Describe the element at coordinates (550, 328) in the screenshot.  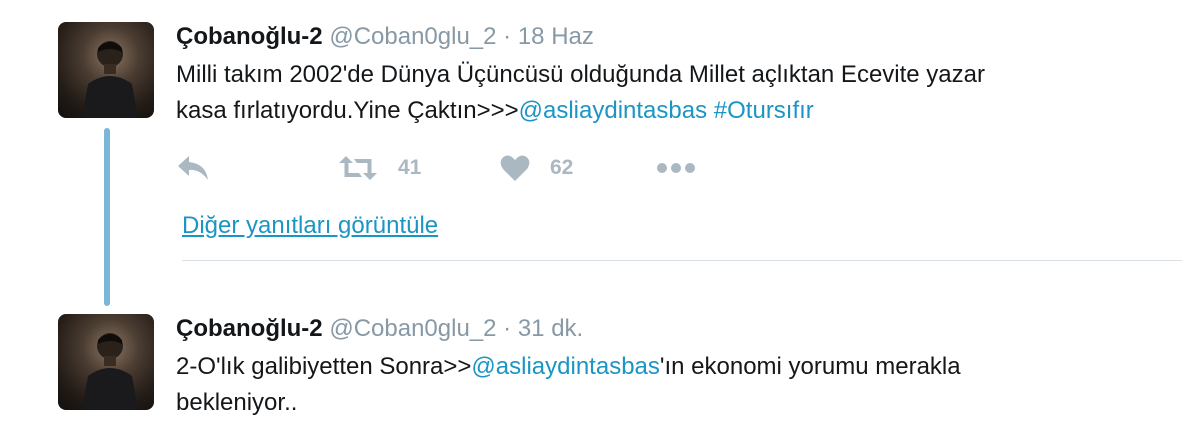
I see `timestamp: 31 dk.` at that location.